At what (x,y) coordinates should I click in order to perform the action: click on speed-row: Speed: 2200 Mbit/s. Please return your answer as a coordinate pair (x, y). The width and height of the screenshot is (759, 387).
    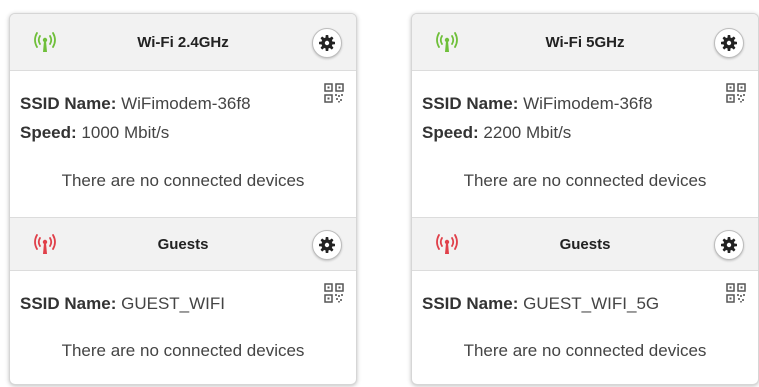
    Looking at the image, I should click on (496, 133).